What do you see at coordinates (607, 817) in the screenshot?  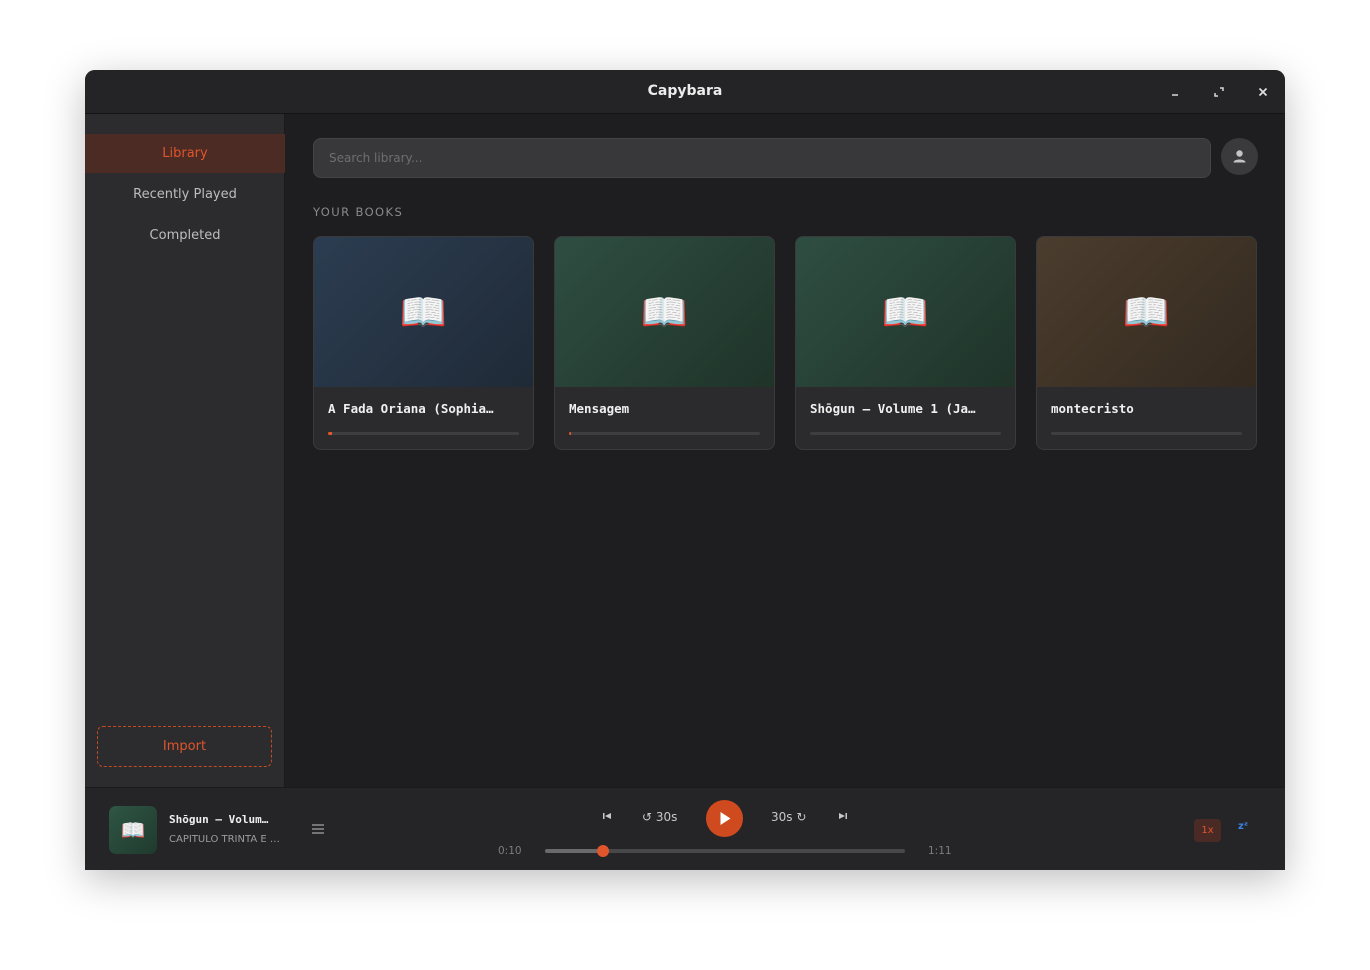 I see `previous-chapter-icon` at bounding box center [607, 817].